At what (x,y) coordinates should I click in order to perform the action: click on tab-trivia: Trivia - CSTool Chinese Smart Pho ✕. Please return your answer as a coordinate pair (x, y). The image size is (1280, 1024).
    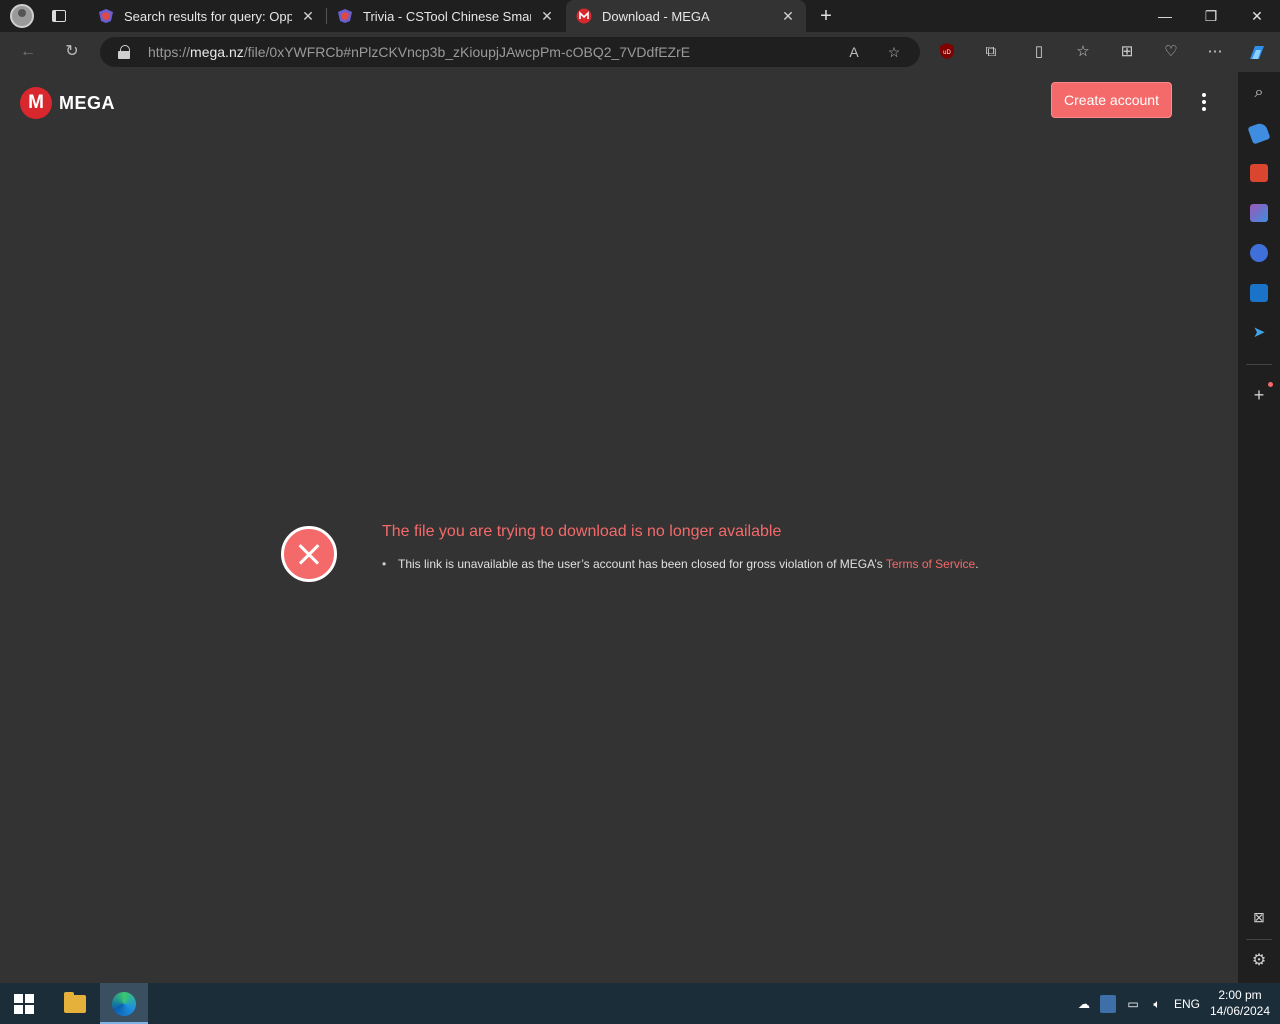
    Looking at the image, I should click on (446, 16).